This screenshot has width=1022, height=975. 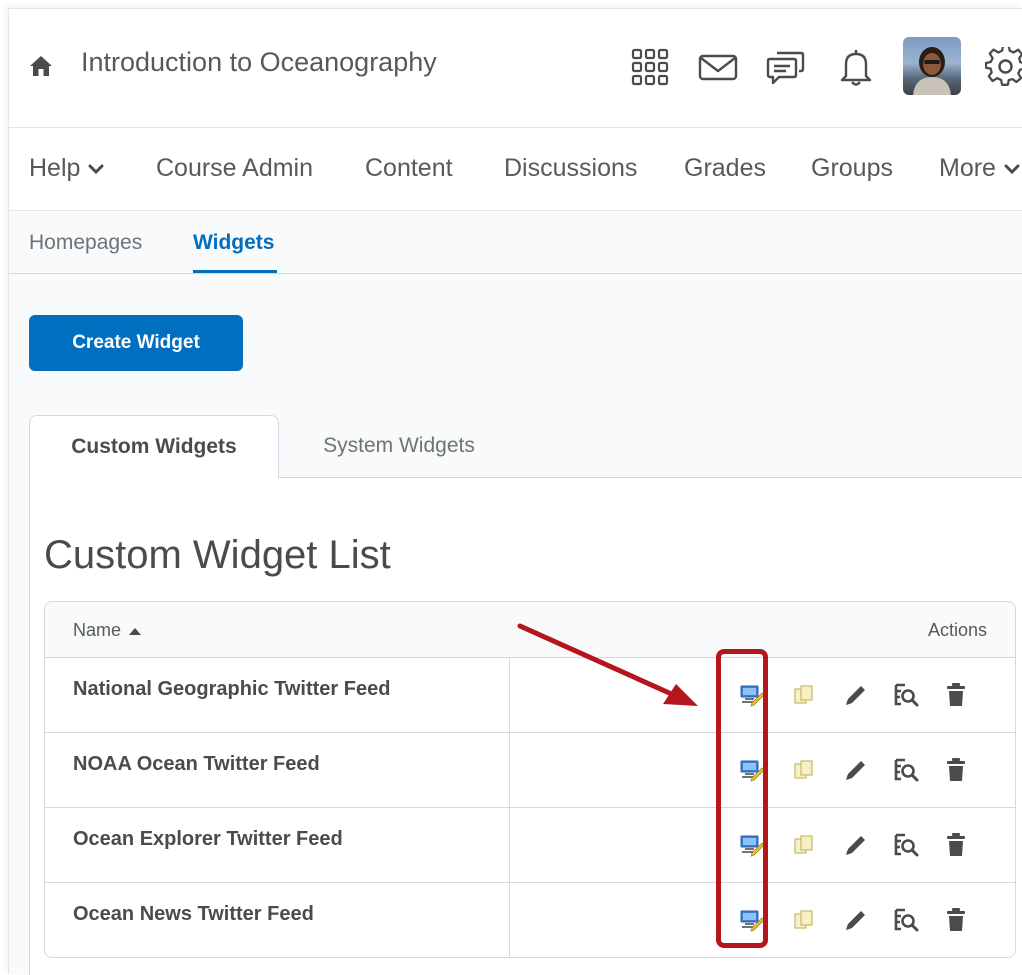 What do you see at coordinates (718, 67) in the screenshot?
I see `mail-icon` at bounding box center [718, 67].